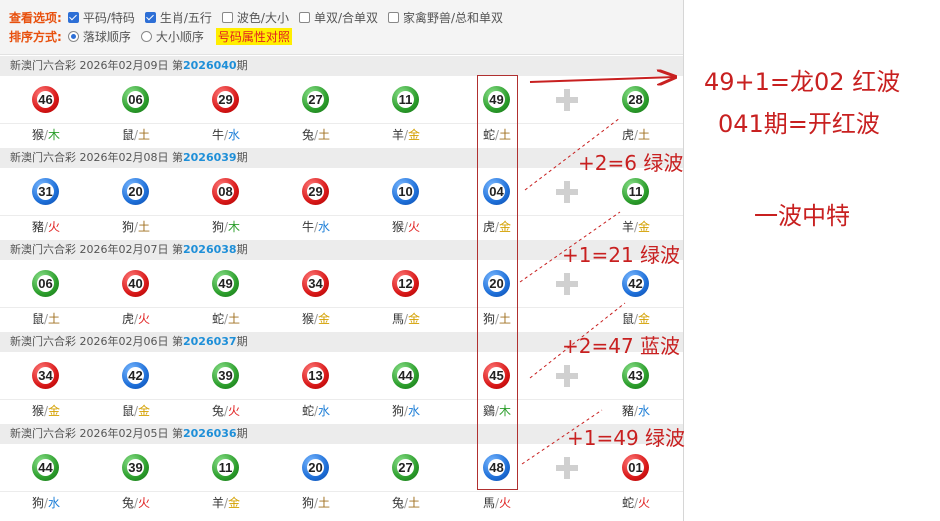  I want to click on annotation-note-4: +1=49 绿波, so click(626, 438).